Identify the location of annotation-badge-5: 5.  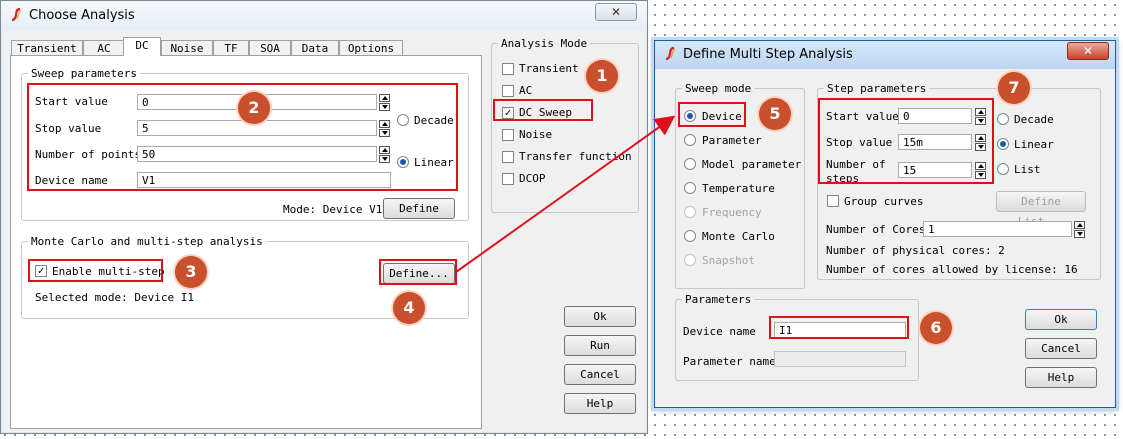
(775, 114).